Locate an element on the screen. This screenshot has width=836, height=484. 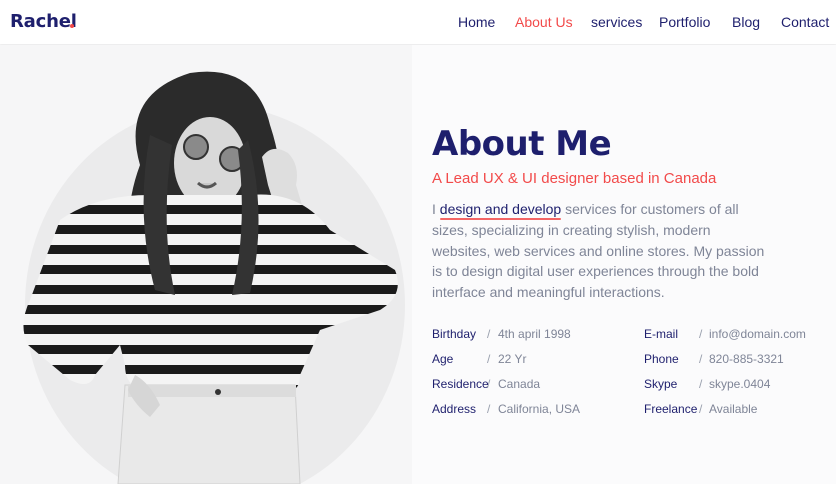
info-value: 4th april 1998 is located at coordinates (534, 334).